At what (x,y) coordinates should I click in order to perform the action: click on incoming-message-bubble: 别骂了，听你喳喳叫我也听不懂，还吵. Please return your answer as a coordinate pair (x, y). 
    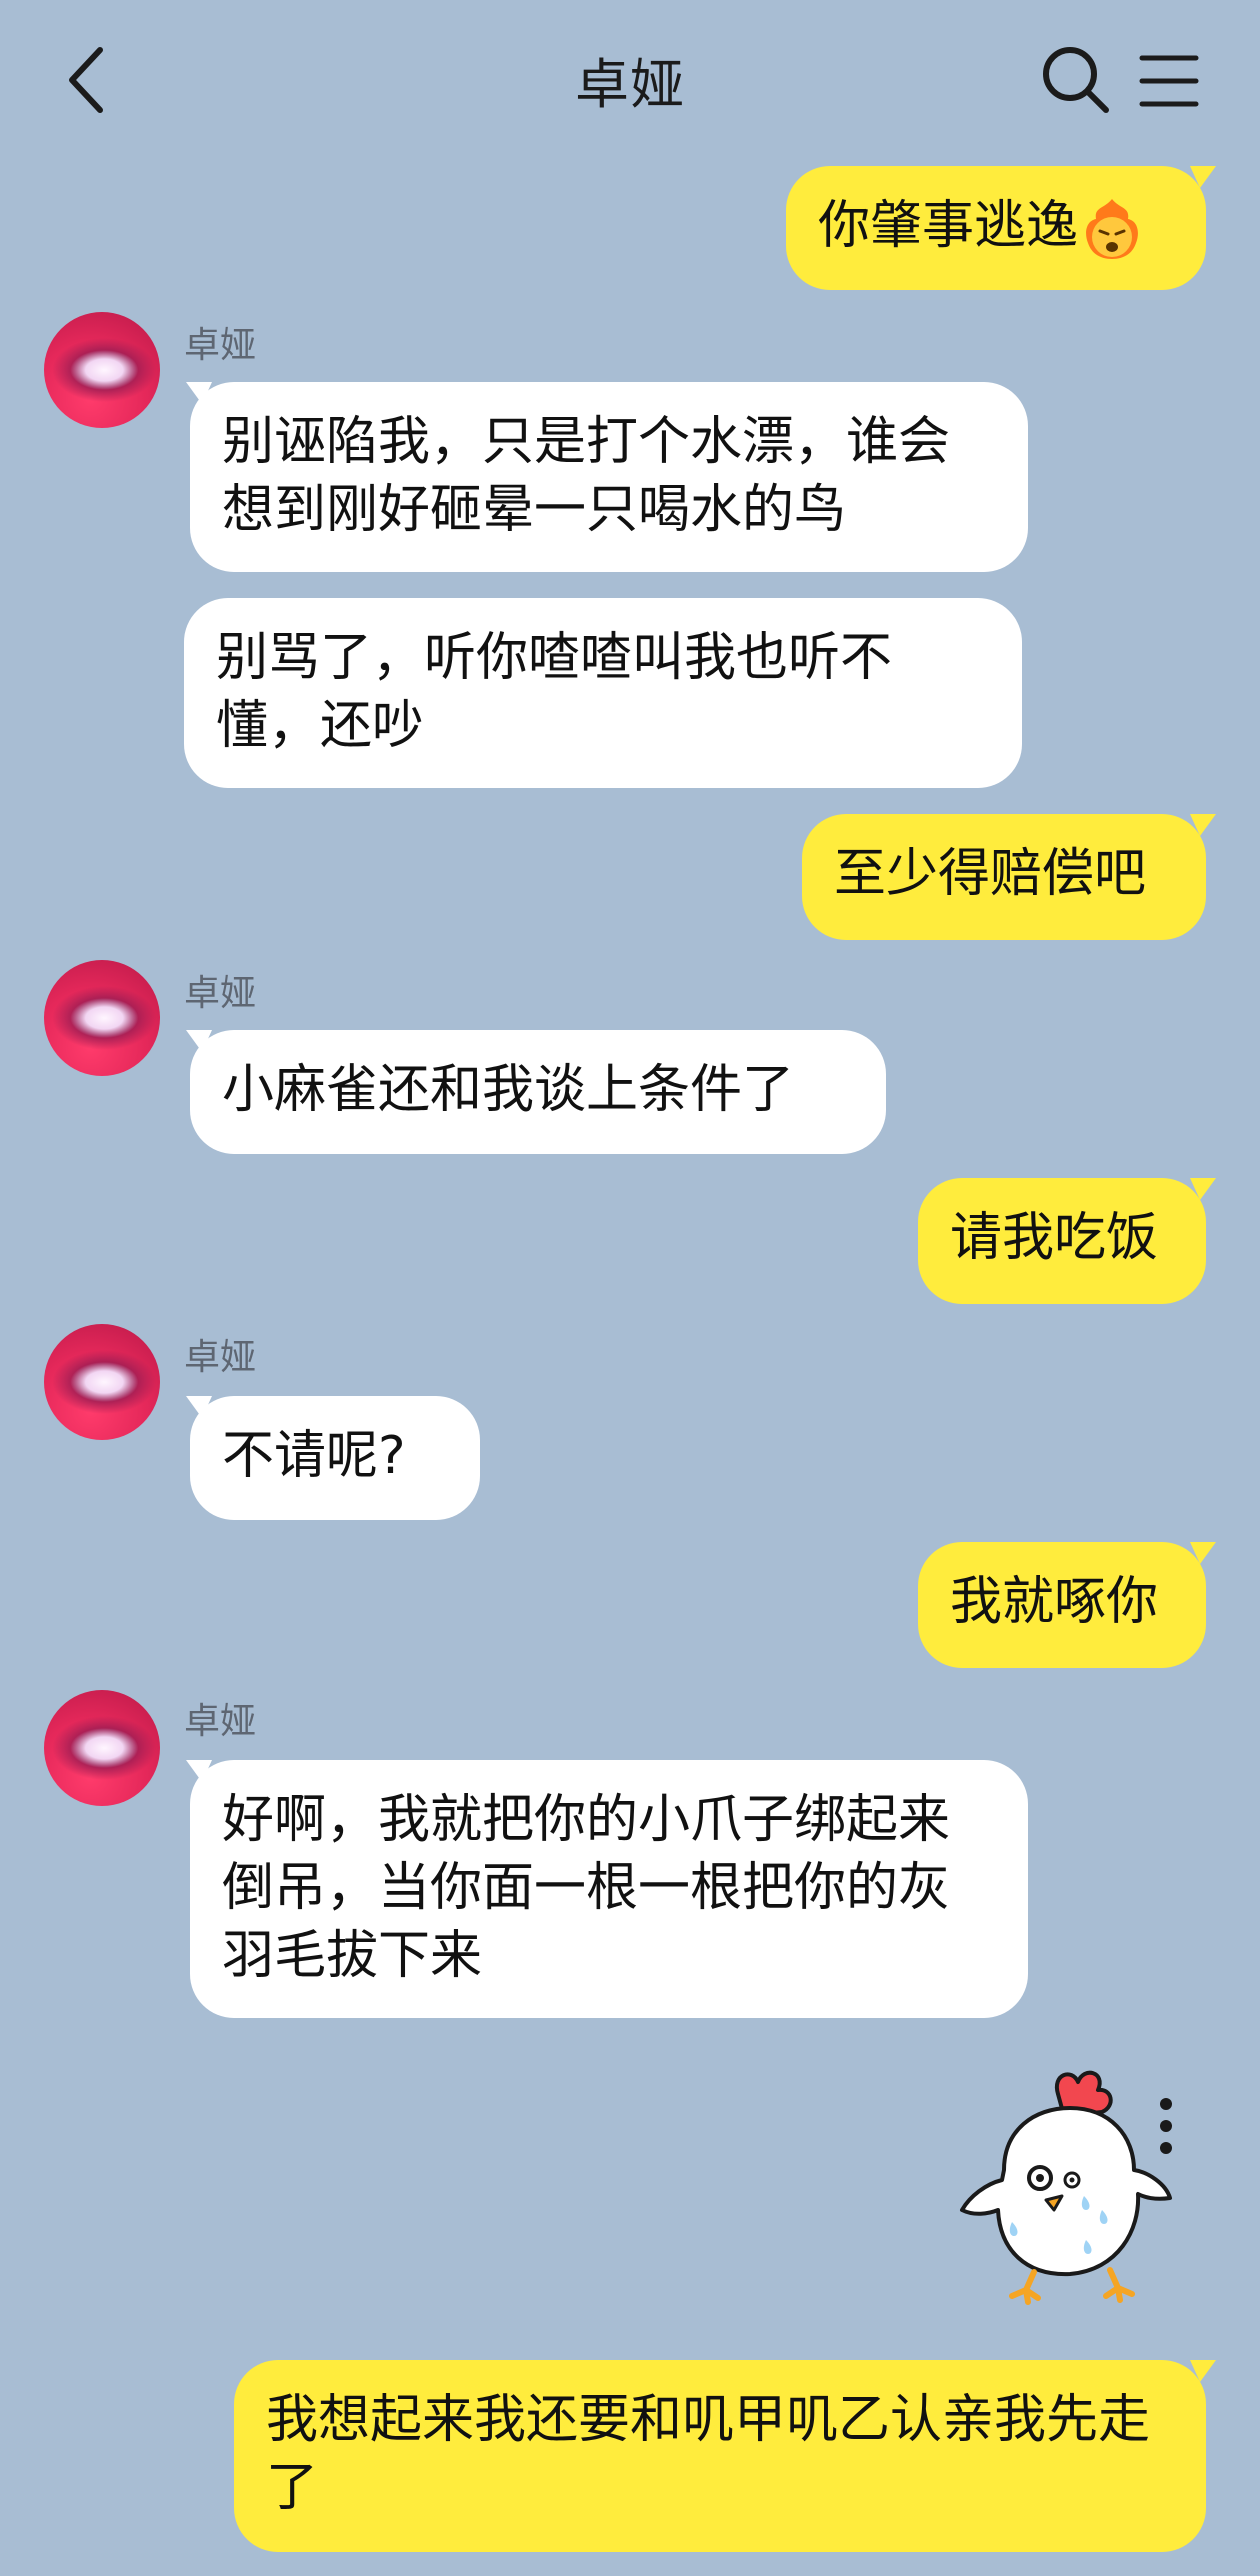
    Looking at the image, I should click on (603, 693).